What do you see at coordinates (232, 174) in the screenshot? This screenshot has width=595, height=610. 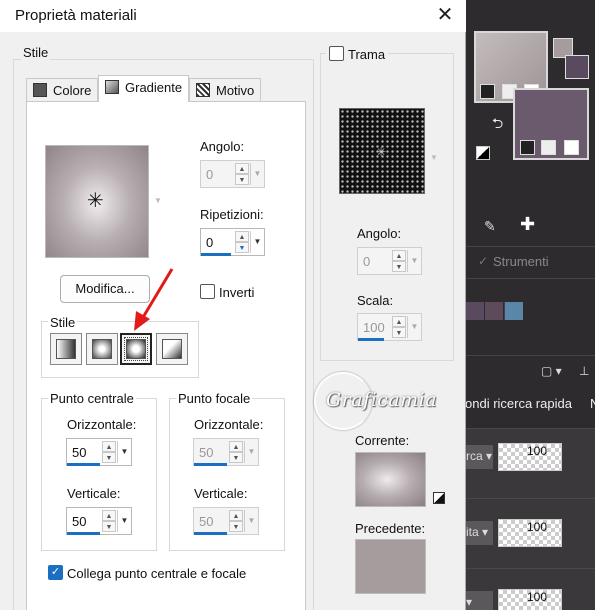 I see `angolo-spin: 0 ▲ ▼ ▼` at bounding box center [232, 174].